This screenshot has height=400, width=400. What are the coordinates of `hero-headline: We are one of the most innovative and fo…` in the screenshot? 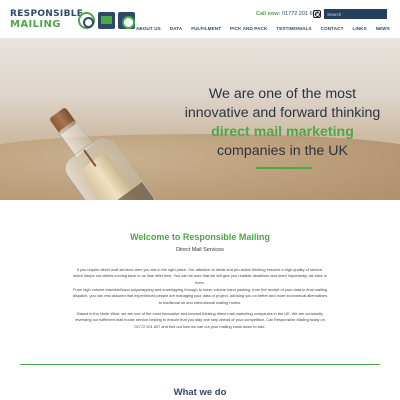 It's located at (282, 123).